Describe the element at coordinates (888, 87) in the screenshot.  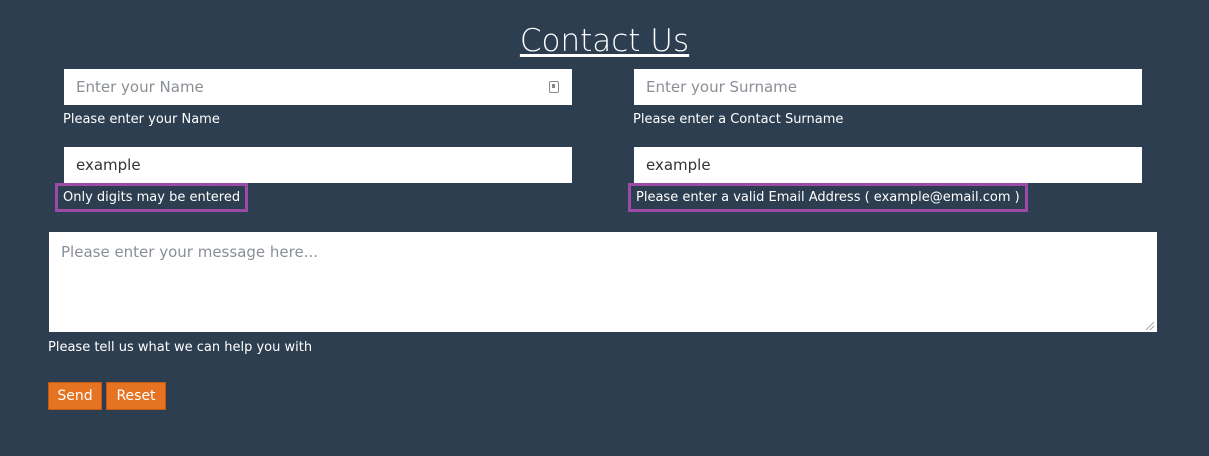
I see `surname-input` at that location.